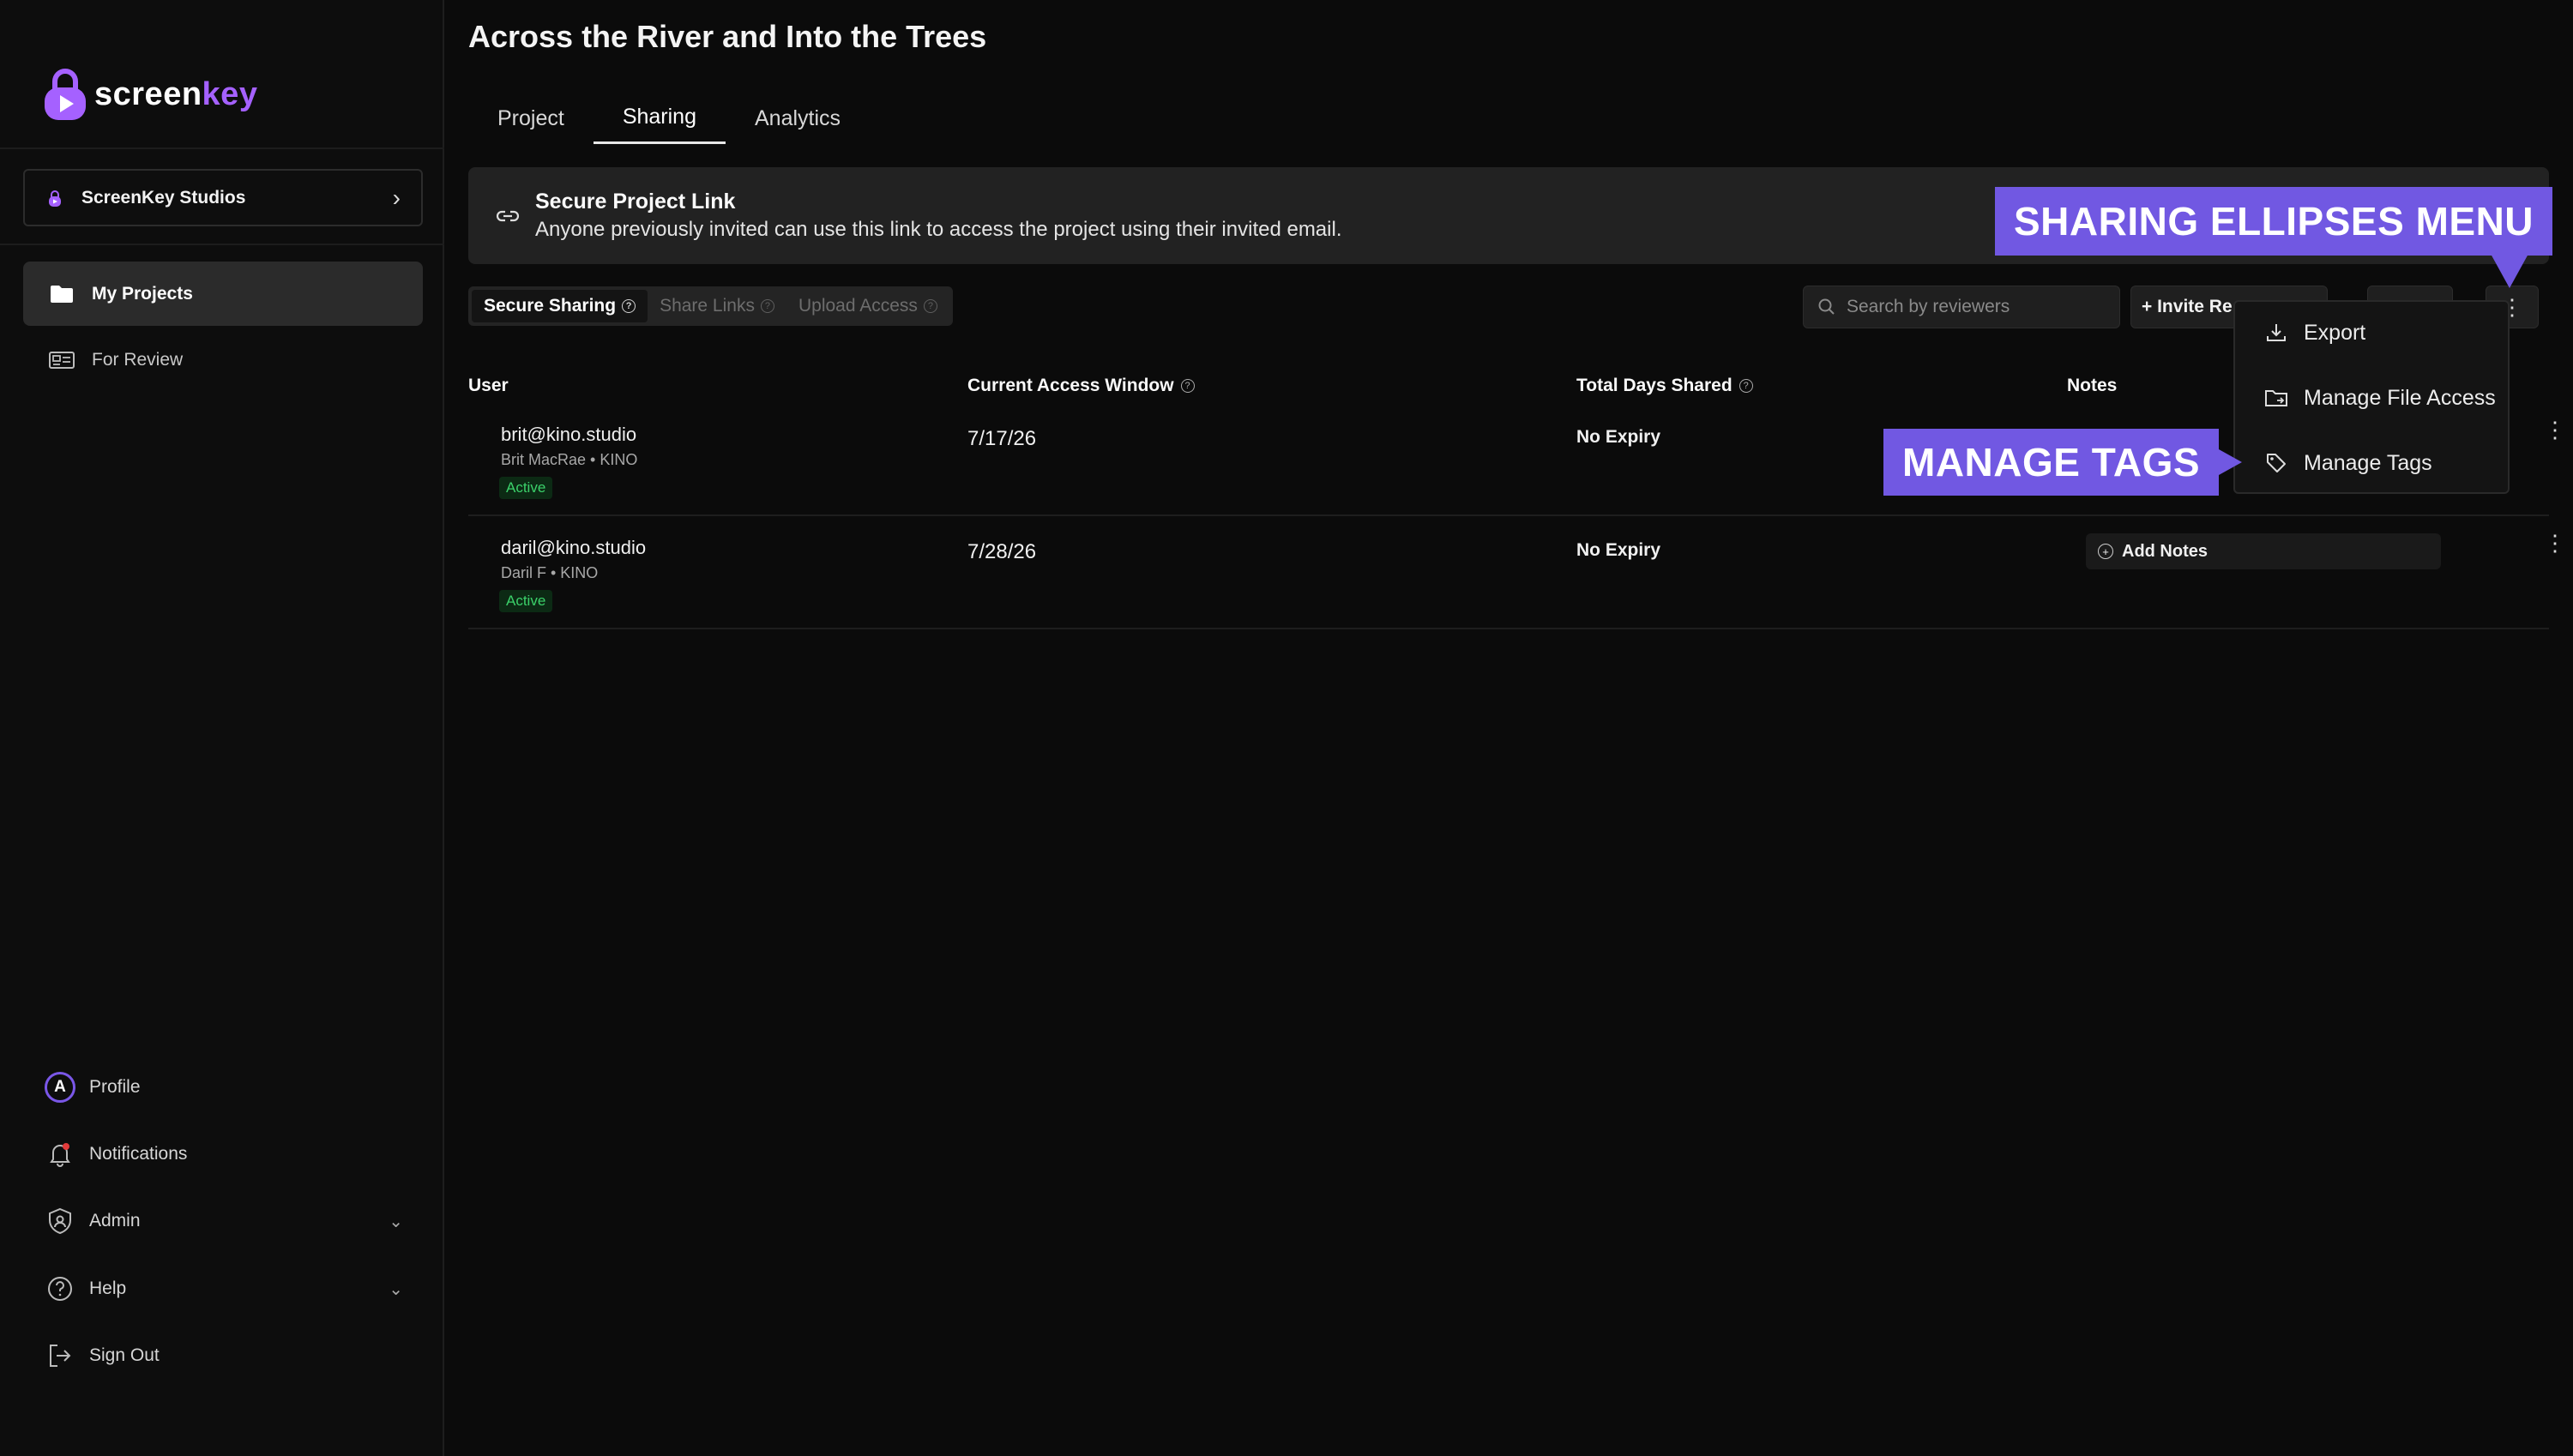  What do you see at coordinates (60, 1154) in the screenshot?
I see `bell-icon` at bounding box center [60, 1154].